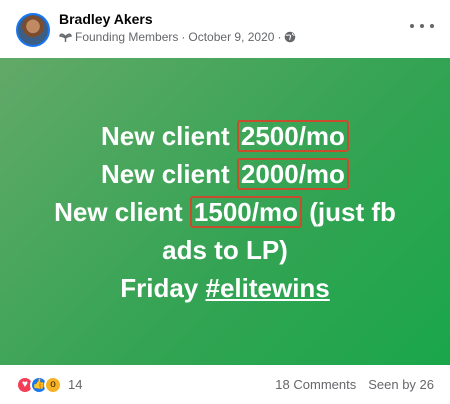 This screenshot has width=450, height=404. Describe the element at coordinates (159, 287) in the screenshot. I see `line-prefix: Friday` at that location.